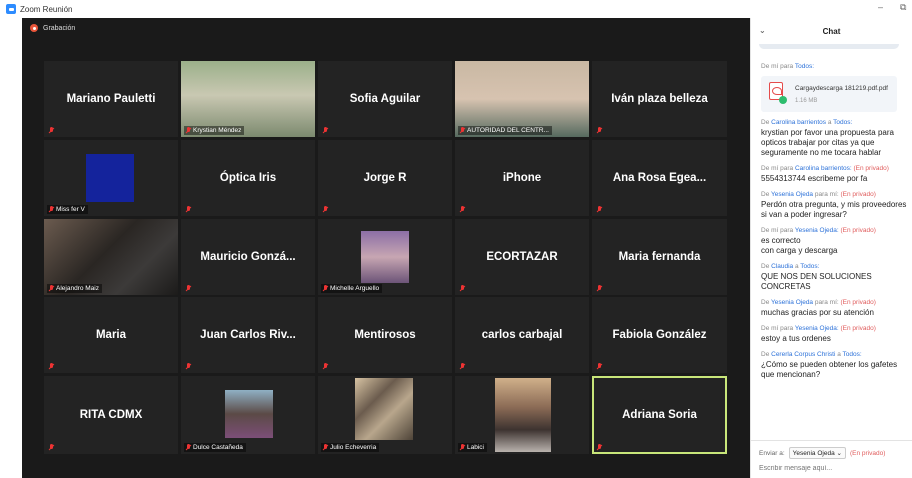 The image size is (912, 478). What do you see at coordinates (762, 30) in the screenshot?
I see `chevron-down-icon: ⌄` at bounding box center [762, 30].